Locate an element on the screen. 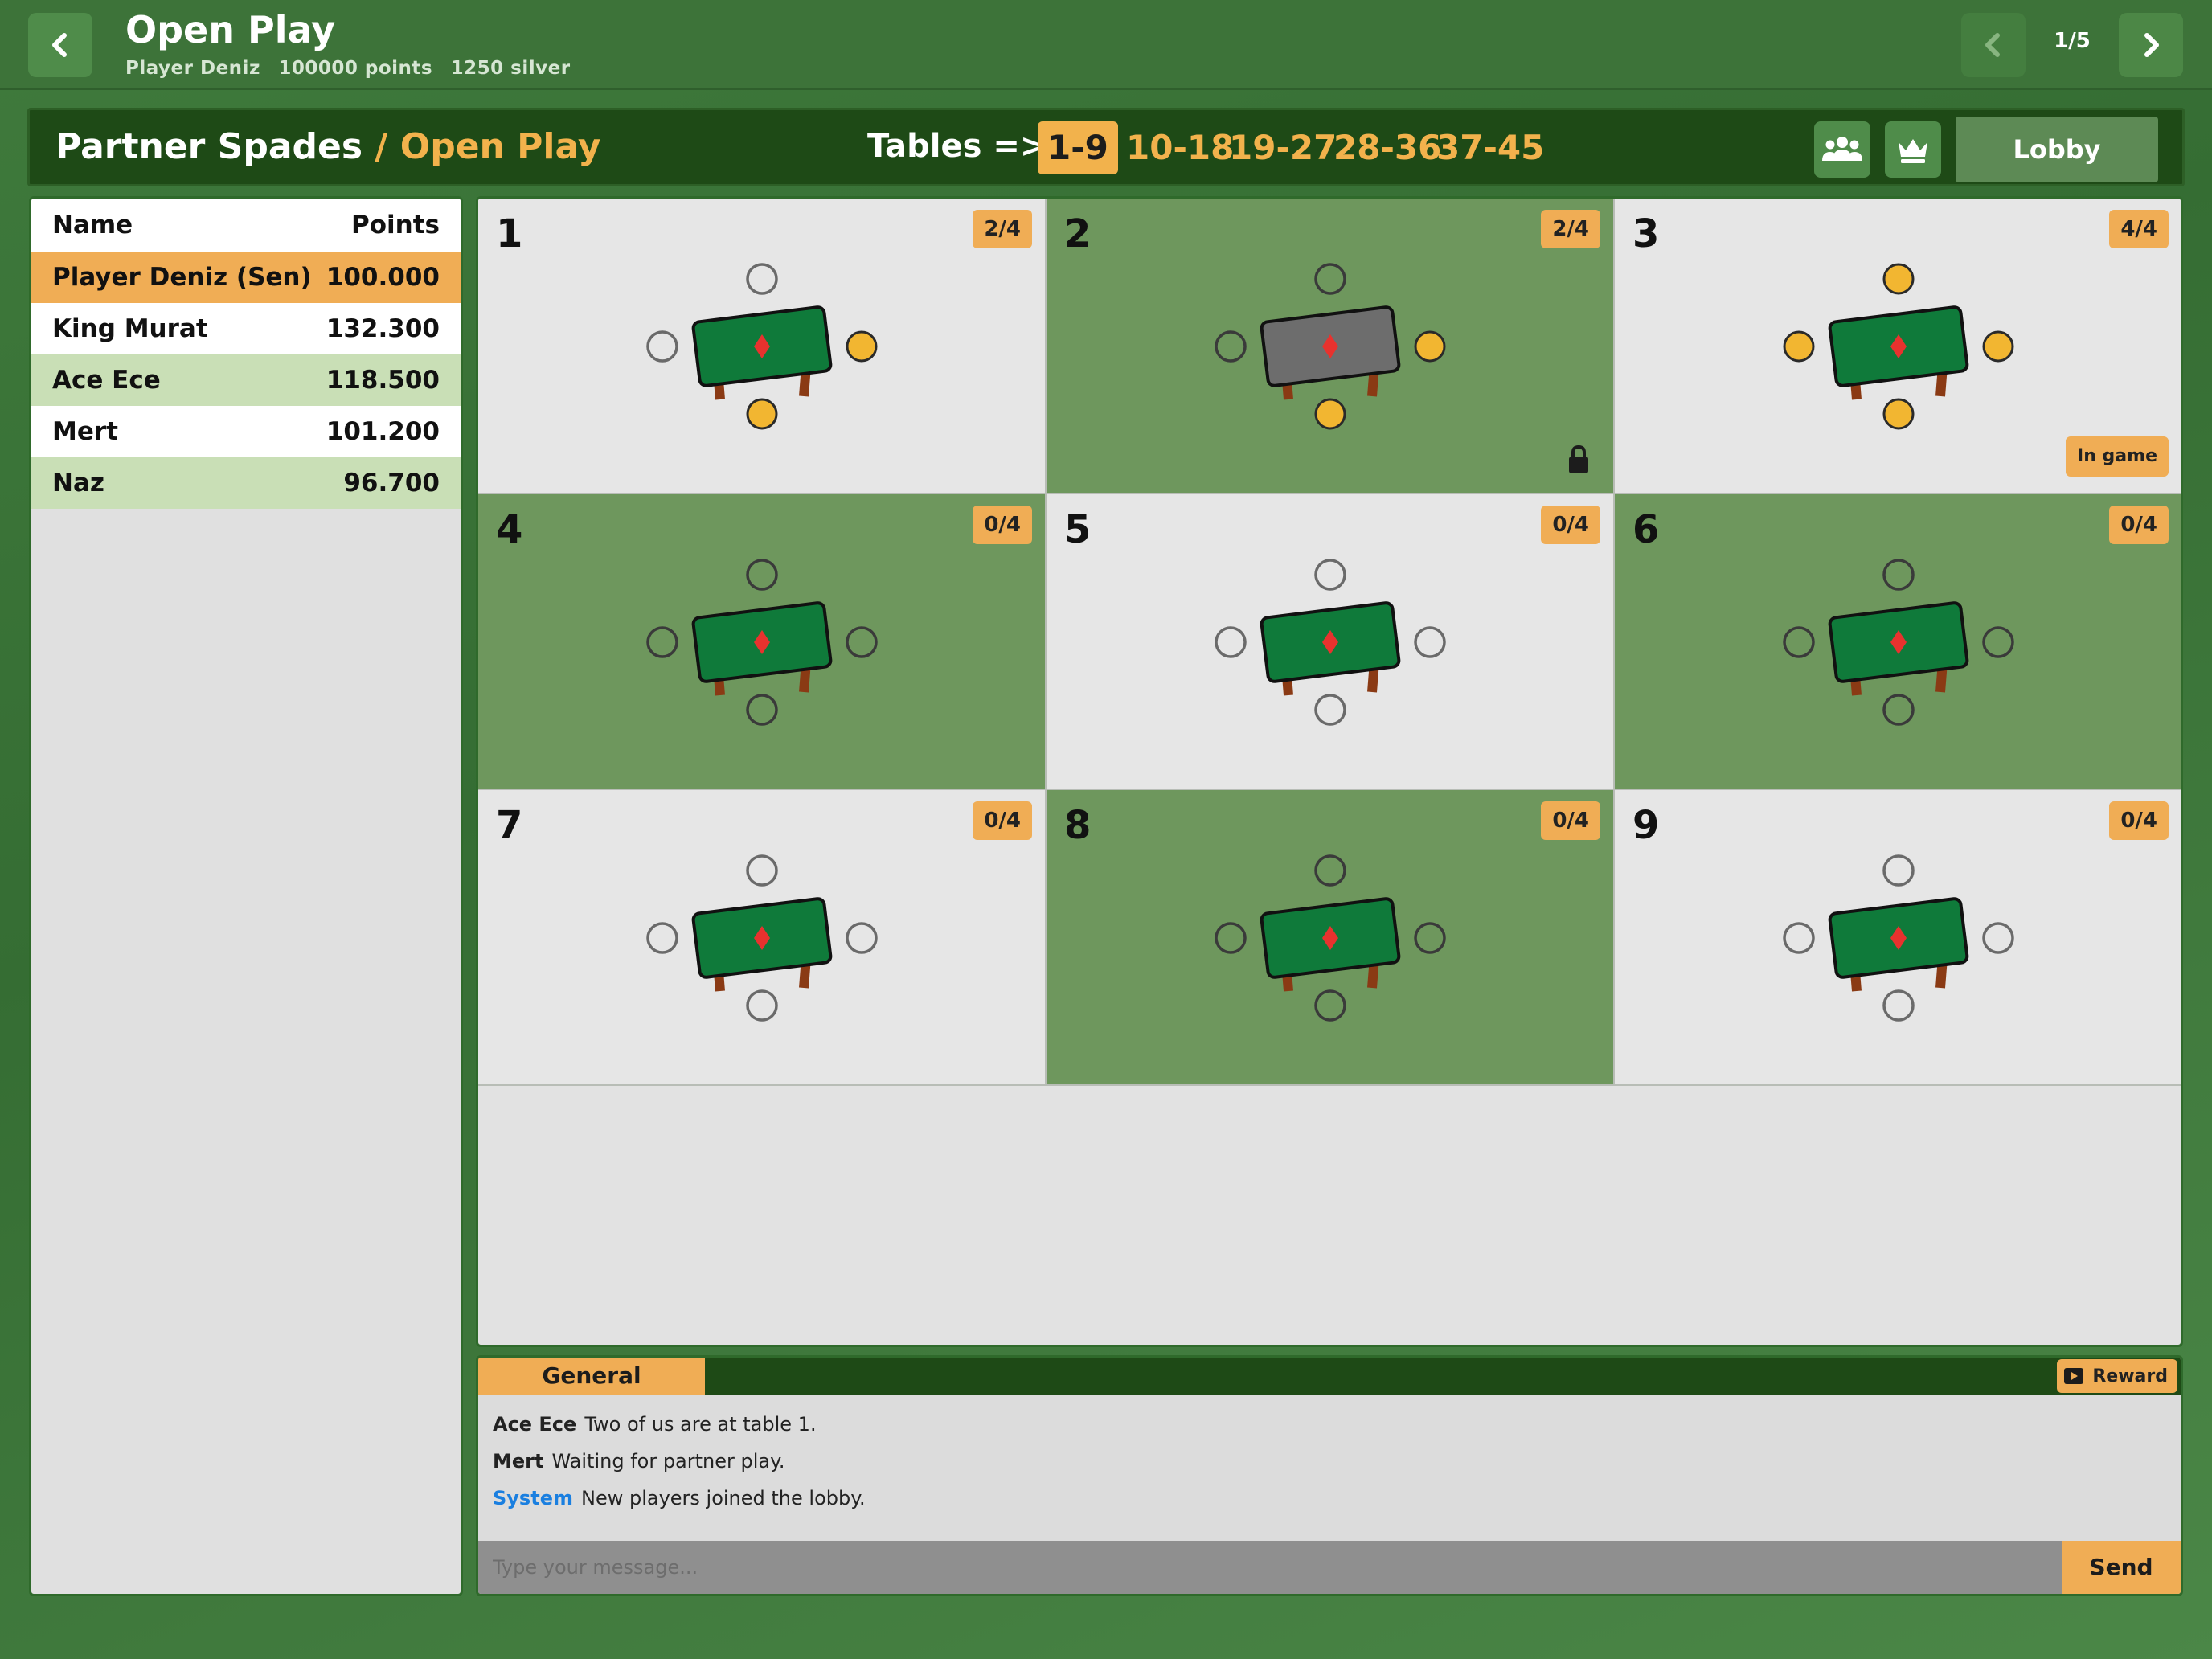 This screenshot has width=2212, height=1659. game-table-6: 6 0/4 is located at coordinates (1898, 642).